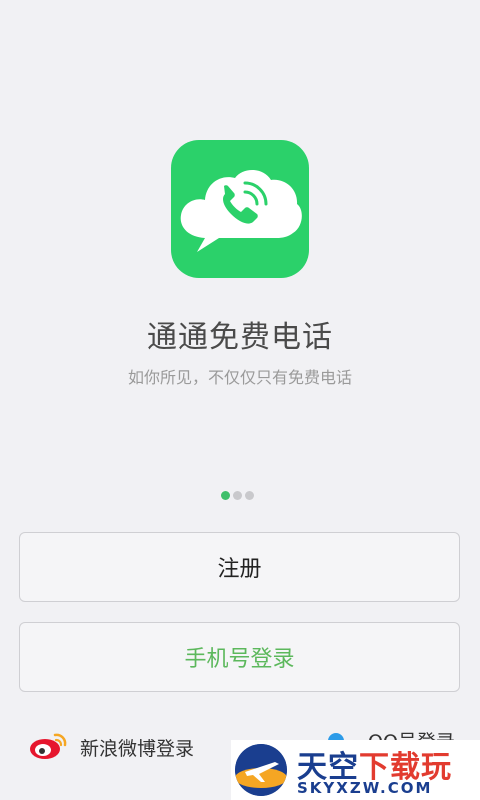 The image size is (480, 800). What do you see at coordinates (365, 788) in the screenshot?
I see `watermark-url: SKYXZW.COM` at bounding box center [365, 788].